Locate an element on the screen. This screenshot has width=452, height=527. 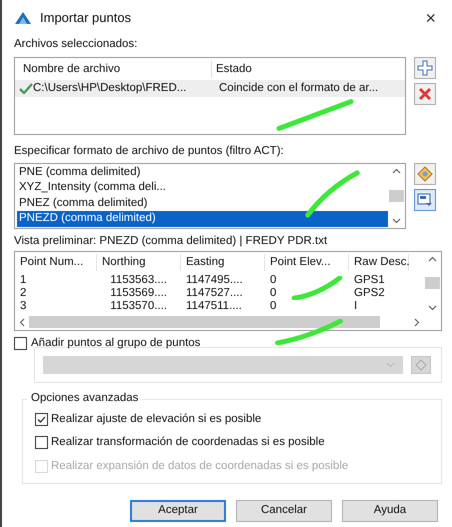
format-item: PNEZD (comma delimited) is located at coordinates (202, 218).